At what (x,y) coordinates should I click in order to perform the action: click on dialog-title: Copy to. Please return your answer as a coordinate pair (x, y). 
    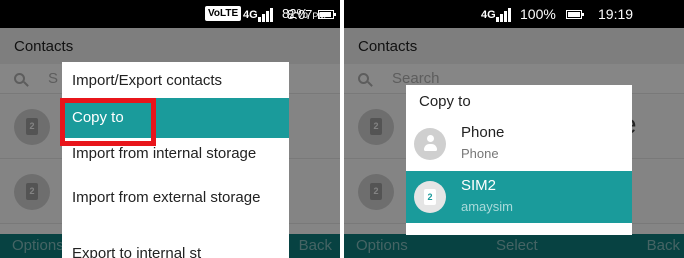
    Looking at the image, I should click on (445, 101).